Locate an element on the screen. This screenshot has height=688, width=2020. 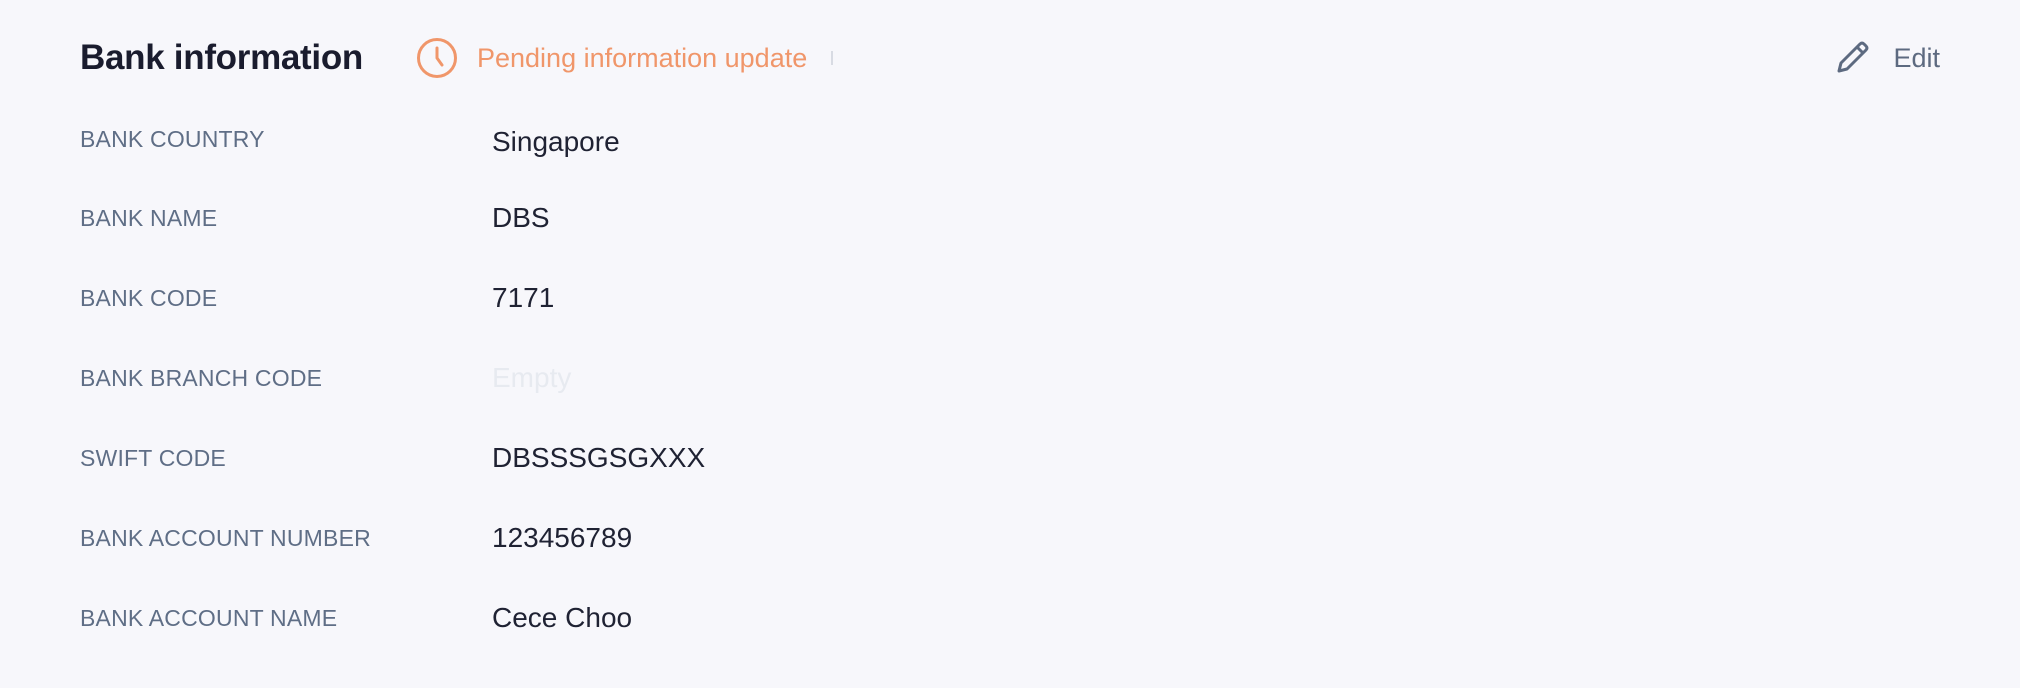
pencil-icon is located at coordinates (1852, 58).